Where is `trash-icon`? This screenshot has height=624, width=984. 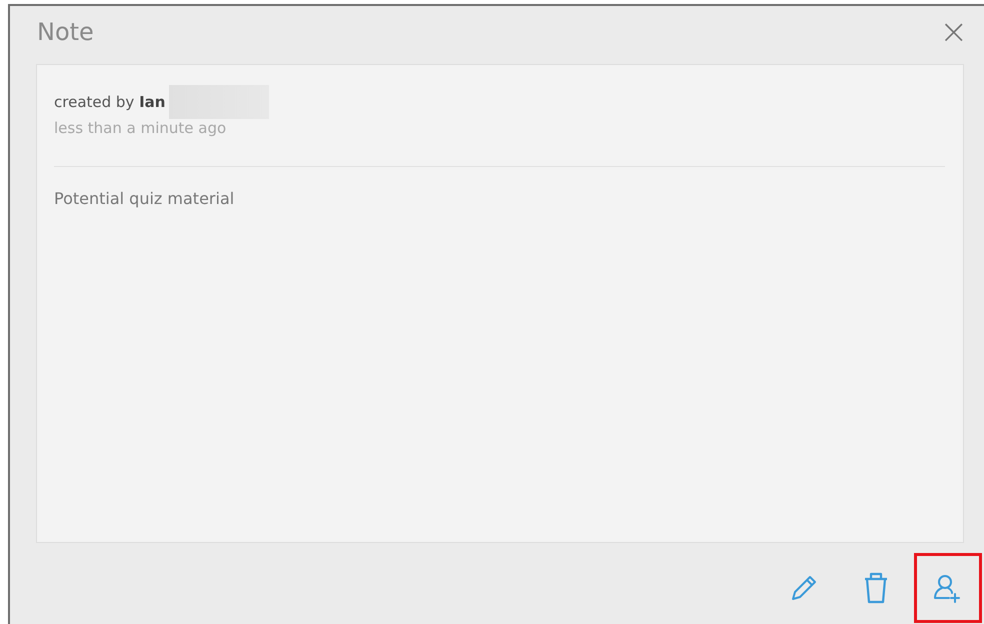 trash-icon is located at coordinates (876, 588).